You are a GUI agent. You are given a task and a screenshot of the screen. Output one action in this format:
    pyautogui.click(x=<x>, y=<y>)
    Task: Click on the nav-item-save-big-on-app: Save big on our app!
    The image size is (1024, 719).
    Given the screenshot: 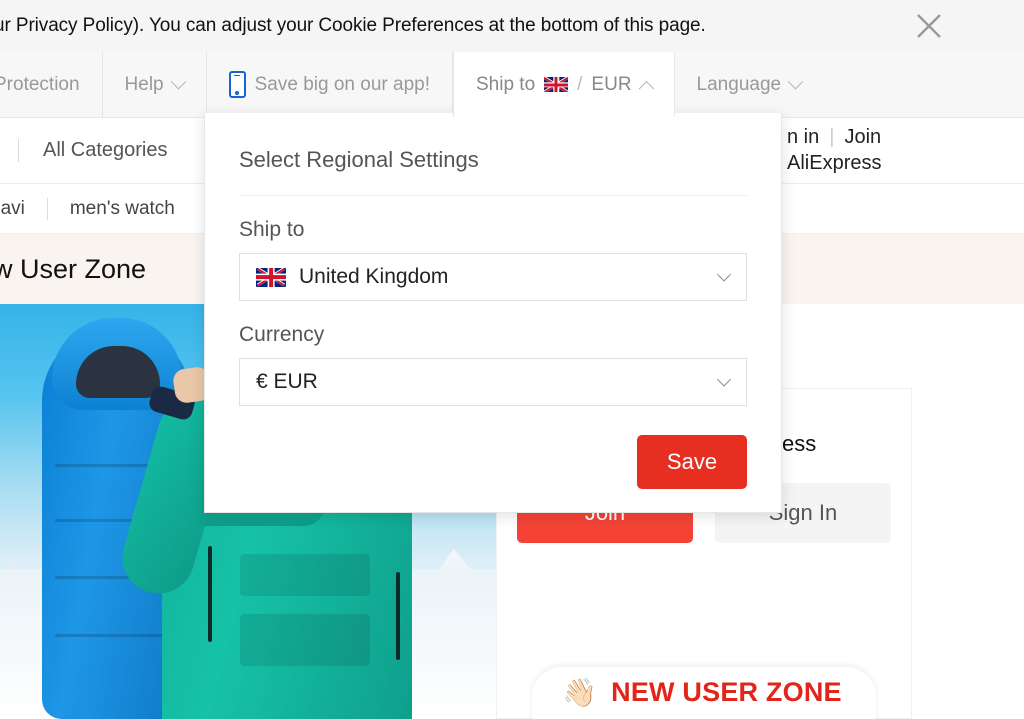 What is the action you would take?
    pyautogui.click(x=330, y=84)
    